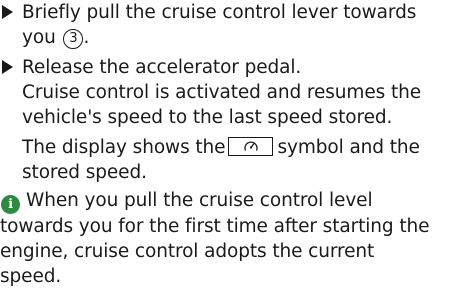 This screenshot has height=301, width=461. I want to click on step-text: you, so click(39, 37).